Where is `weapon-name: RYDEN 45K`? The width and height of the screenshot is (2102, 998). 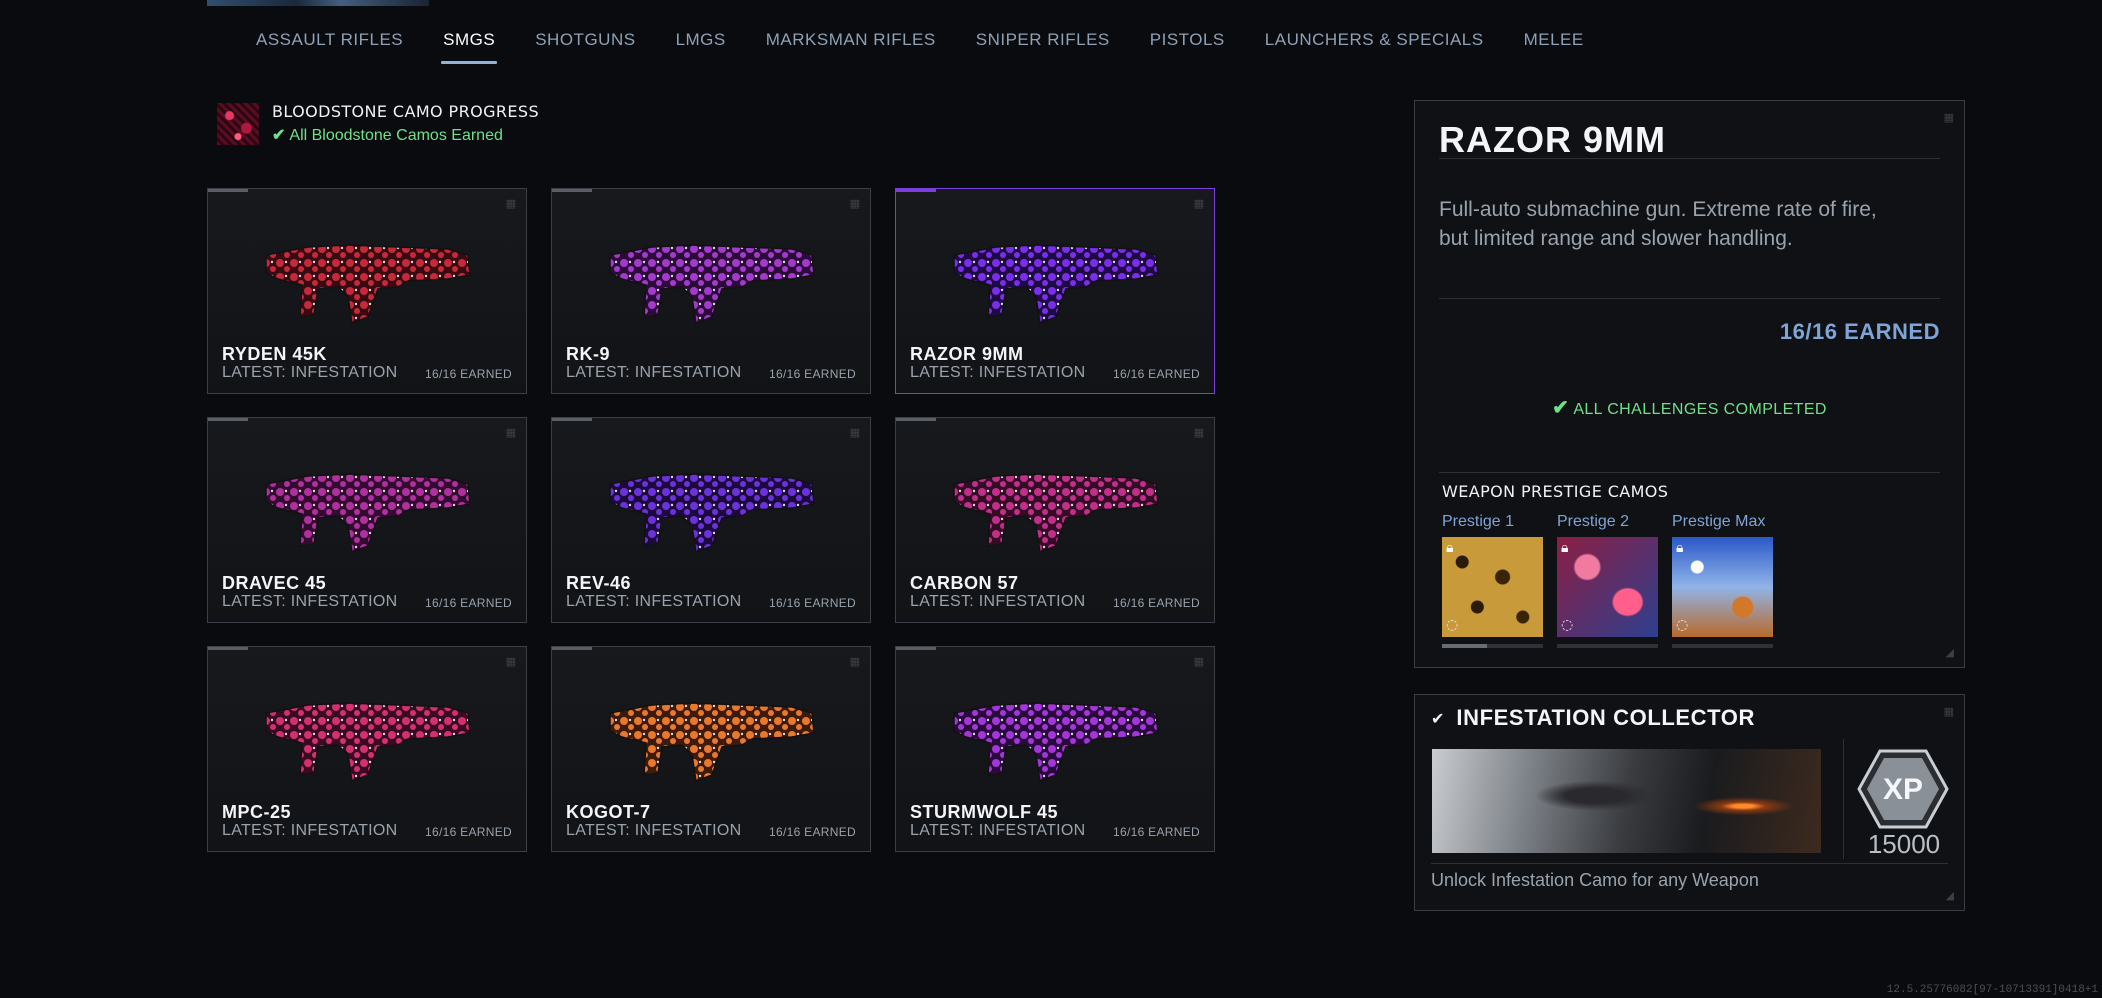 weapon-name: RYDEN 45K is located at coordinates (274, 354).